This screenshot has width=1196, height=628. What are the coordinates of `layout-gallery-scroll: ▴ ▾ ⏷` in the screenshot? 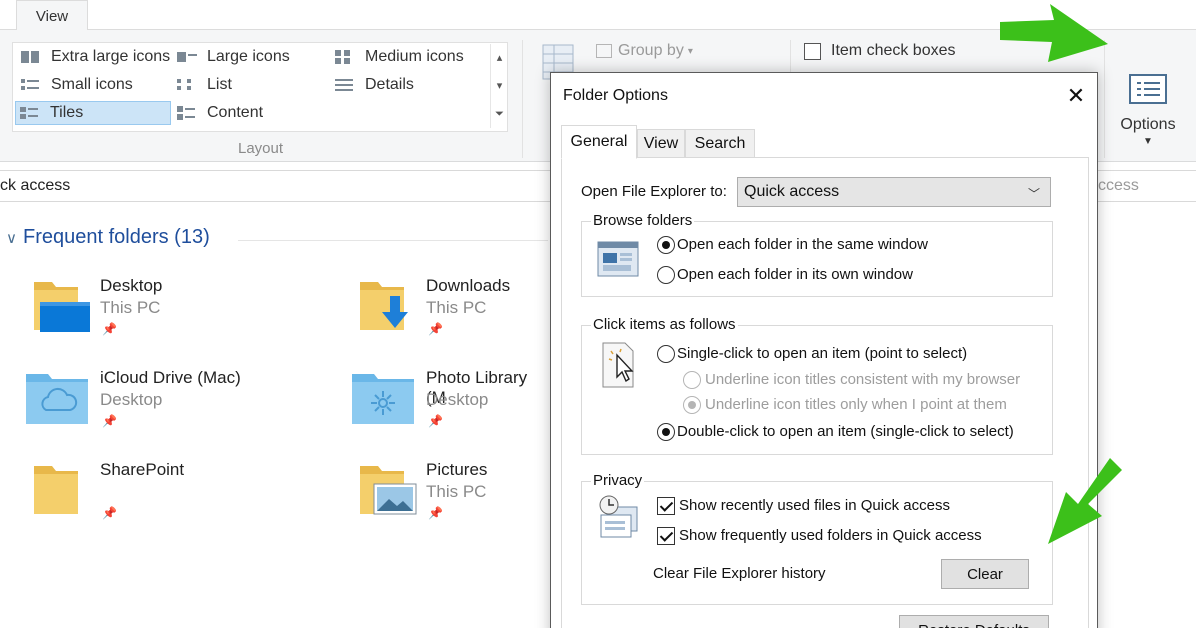 It's located at (499, 86).